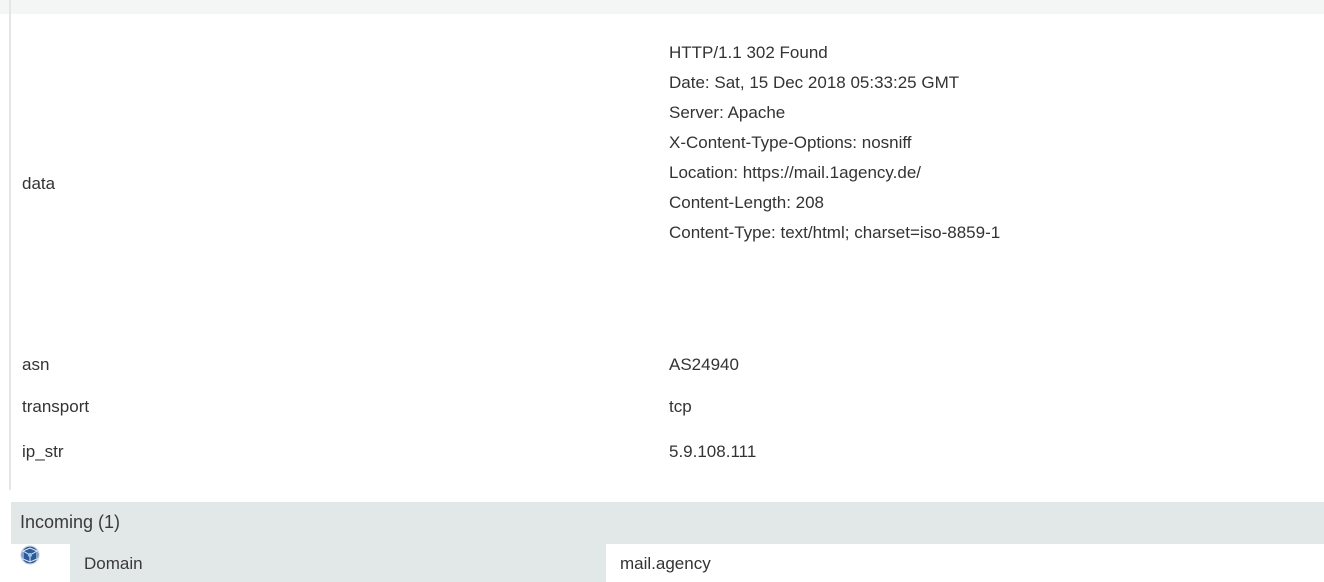 This screenshot has height=582, width=1324. I want to click on property-key: data, so click(39, 183).